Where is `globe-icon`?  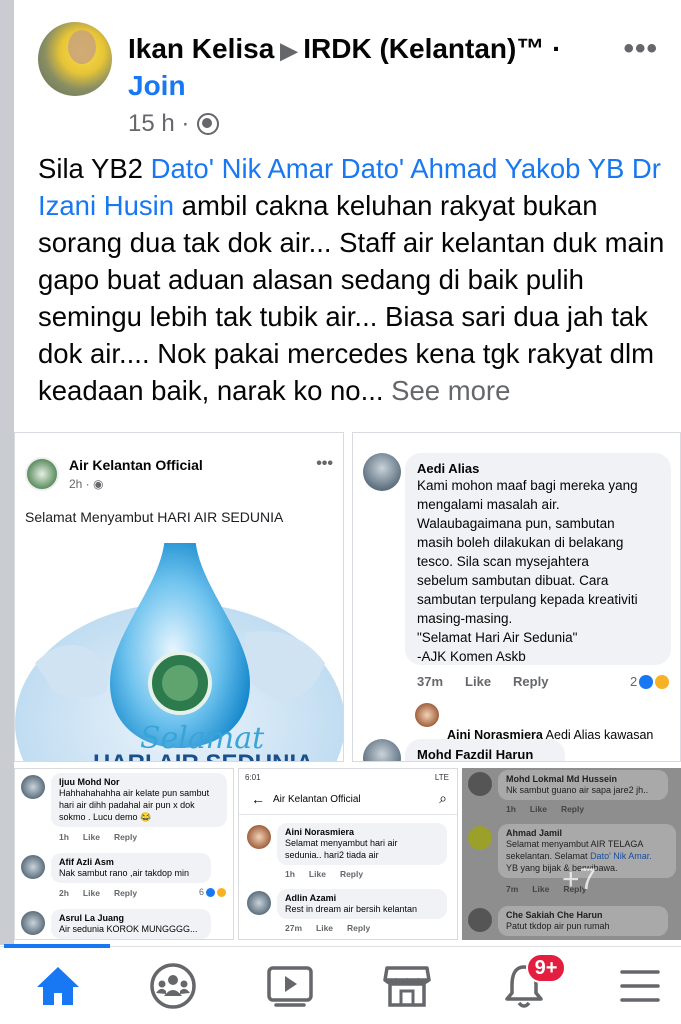
globe-icon is located at coordinates (208, 124).